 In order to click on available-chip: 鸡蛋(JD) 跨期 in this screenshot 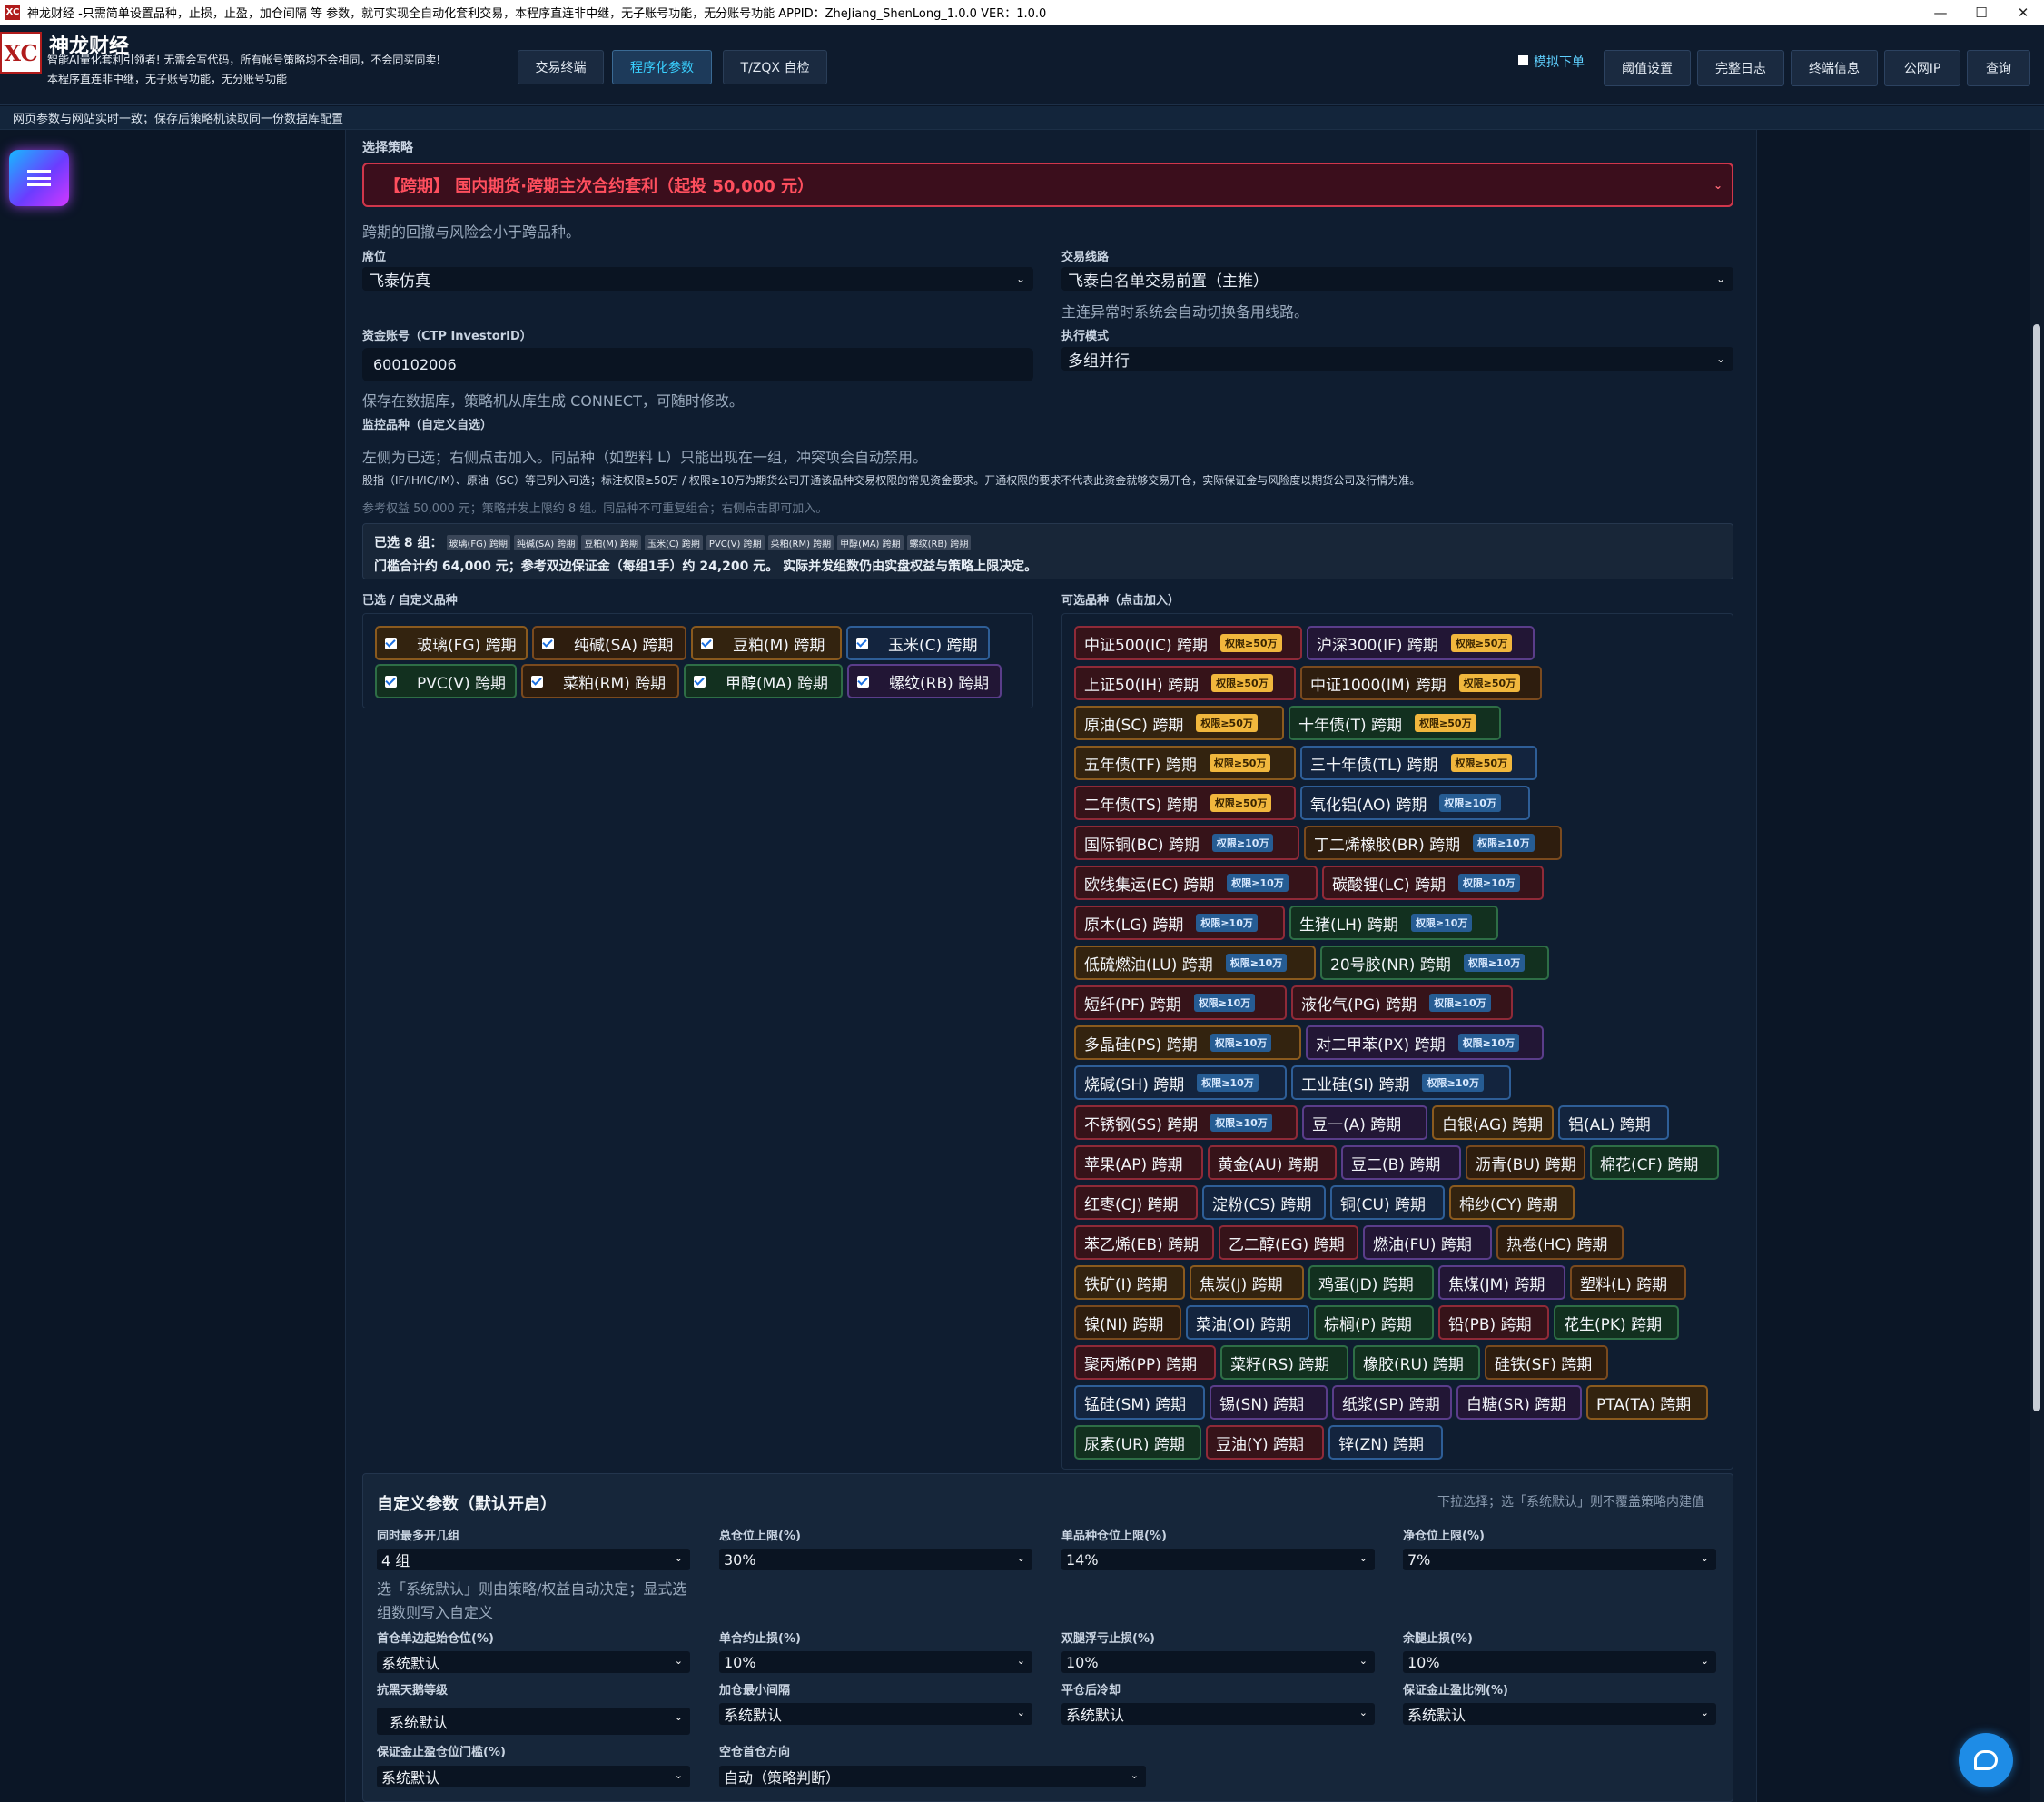, I will do `click(1371, 1283)`.